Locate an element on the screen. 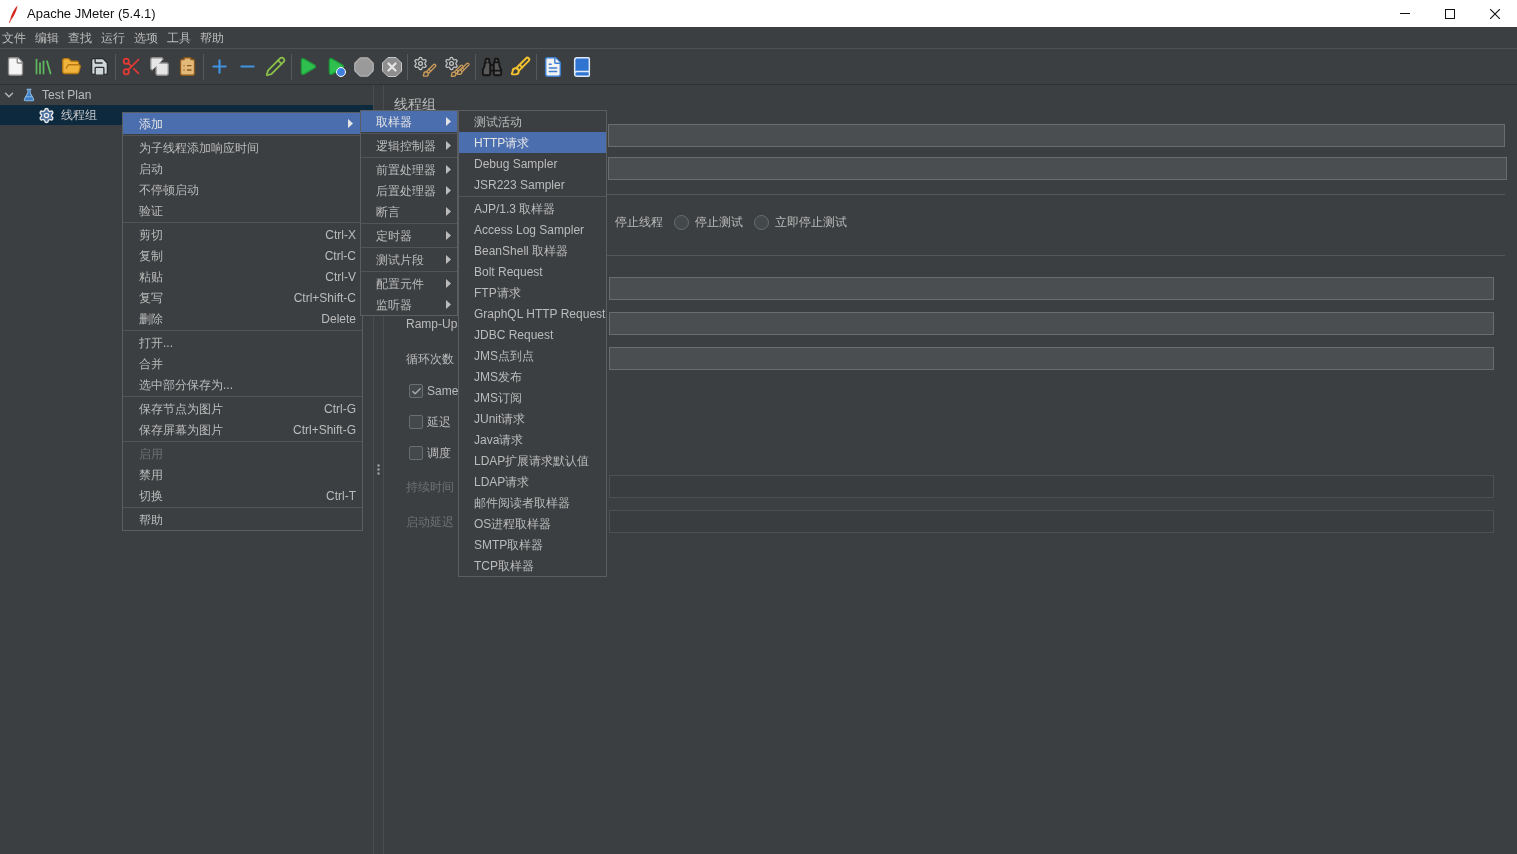  menu-item: 粘贴 Ctrl-V is located at coordinates (242, 276).